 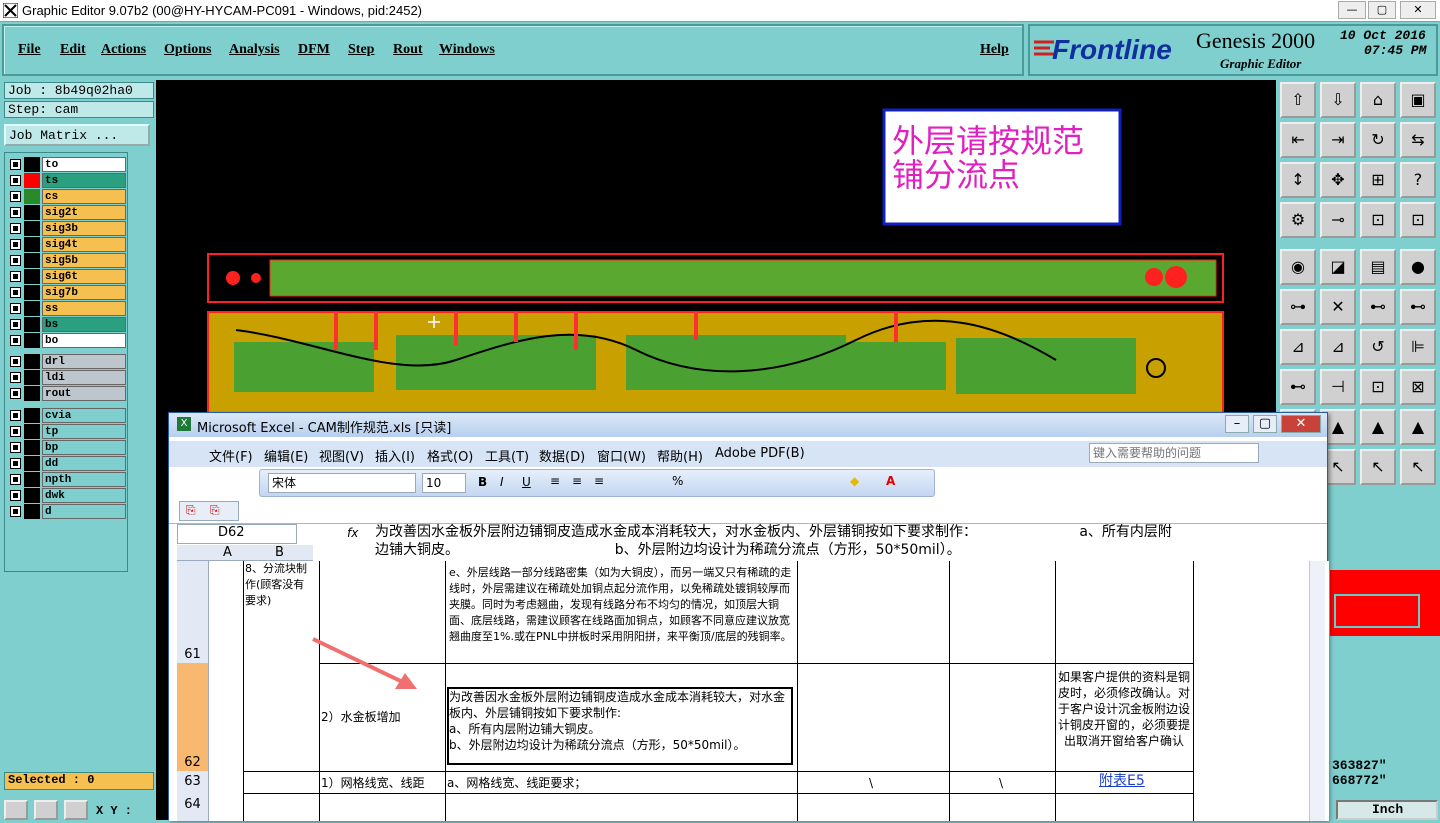 What do you see at coordinates (29, 50) in the screenshot?
I see `menu-file: File` at bounding box center [29, 50].